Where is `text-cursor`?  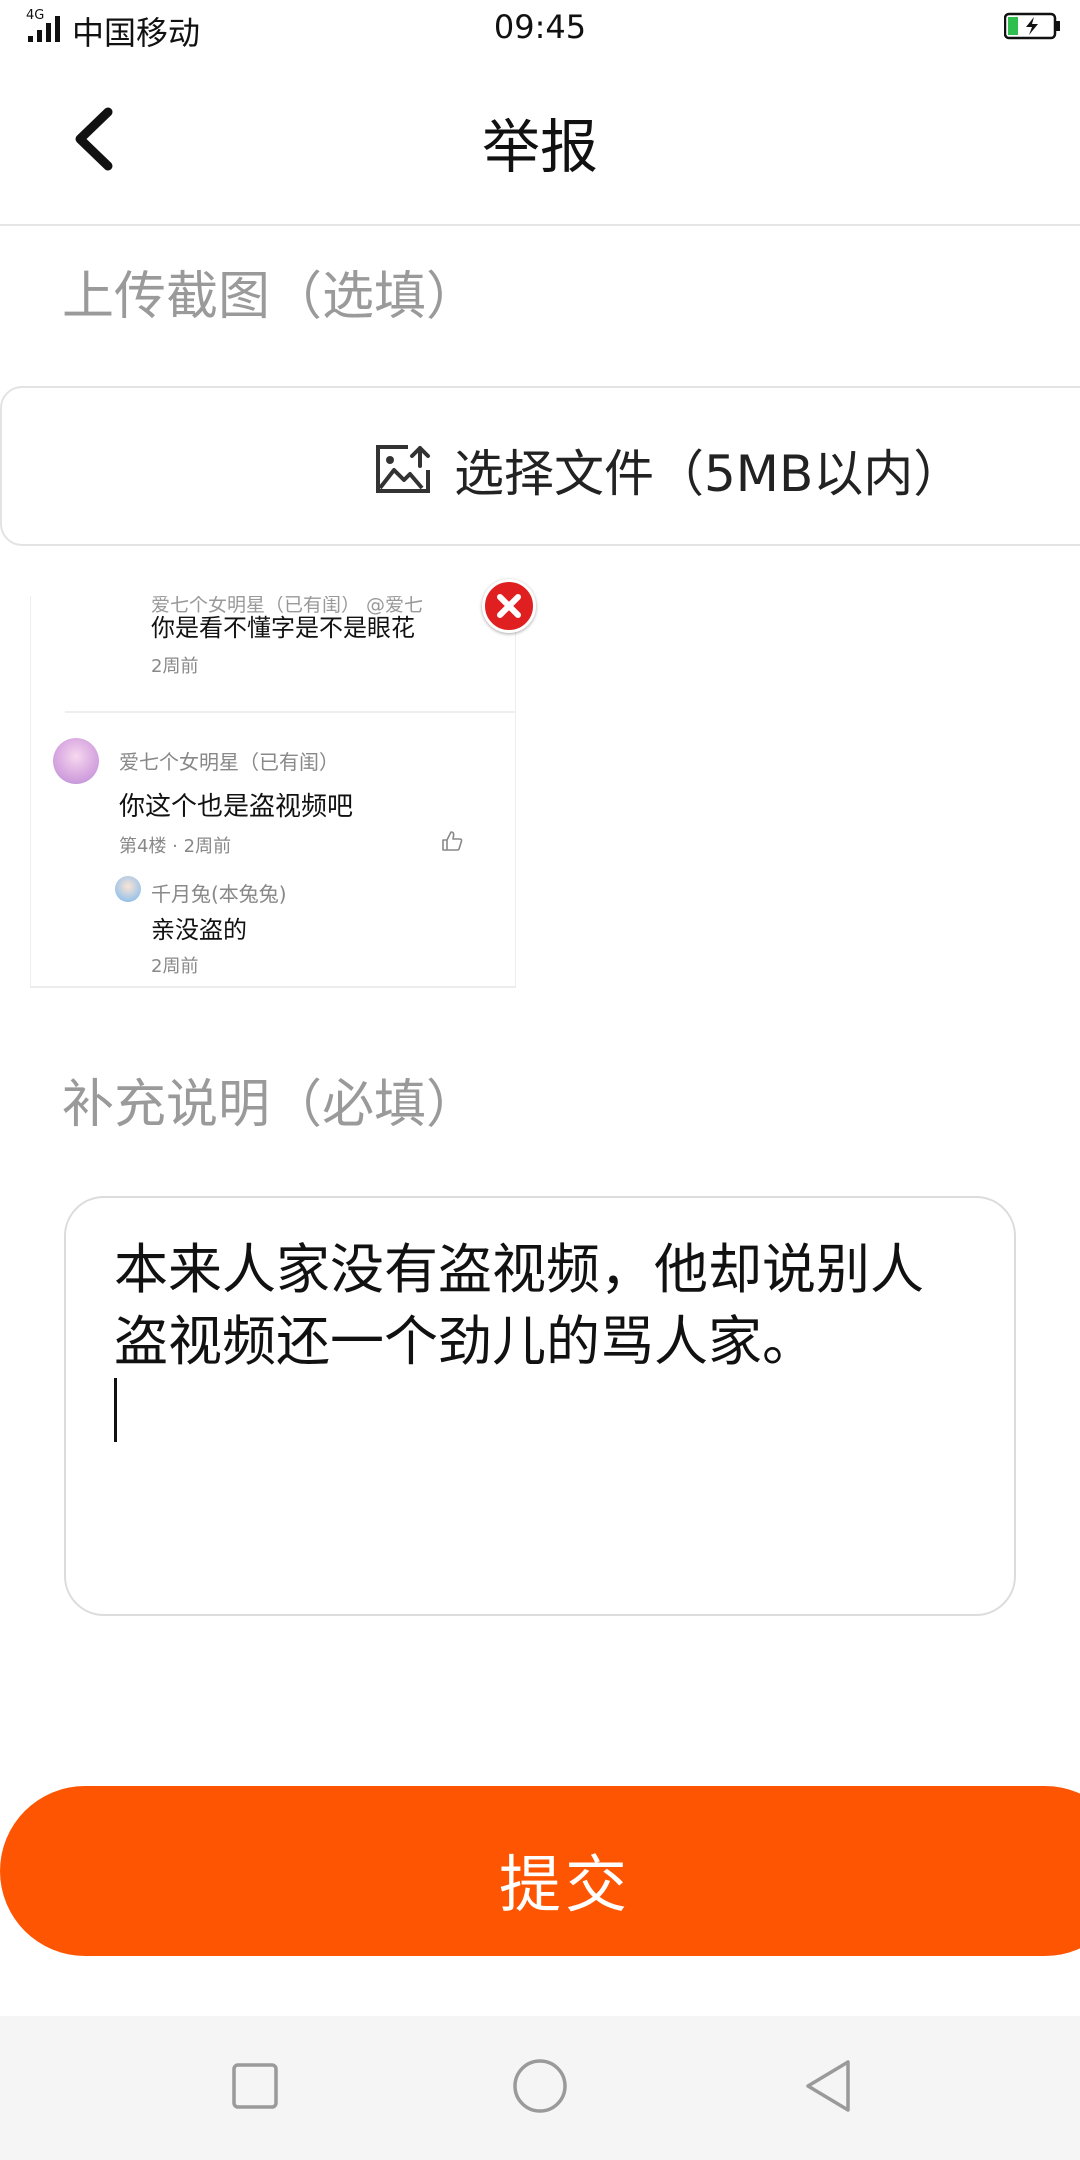 text-cursor is located at coordinates (115, 1410).